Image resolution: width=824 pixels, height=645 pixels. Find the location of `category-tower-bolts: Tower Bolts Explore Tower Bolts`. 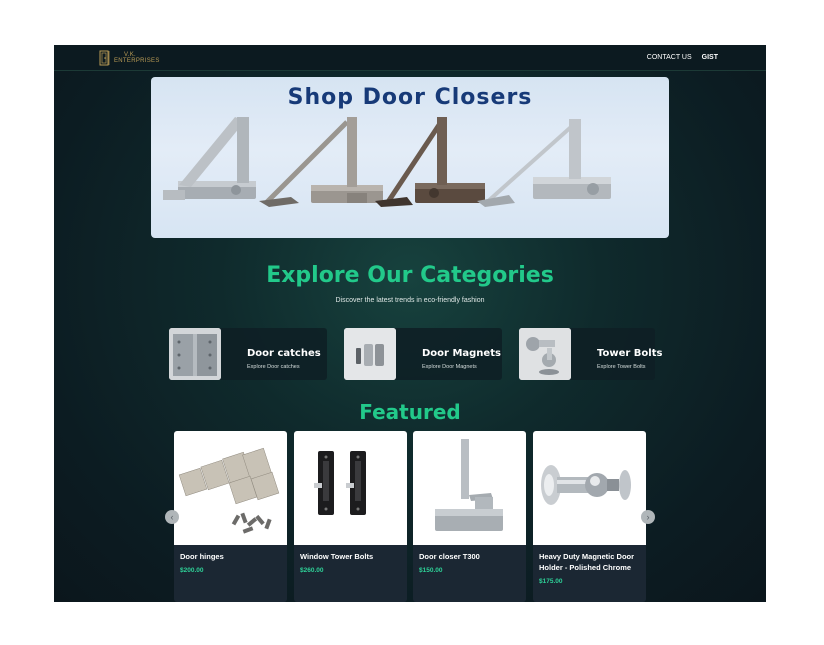

category-tower-bolts: Tower Bolts Explore Tower Bolts is located at coordinates (590, 354).